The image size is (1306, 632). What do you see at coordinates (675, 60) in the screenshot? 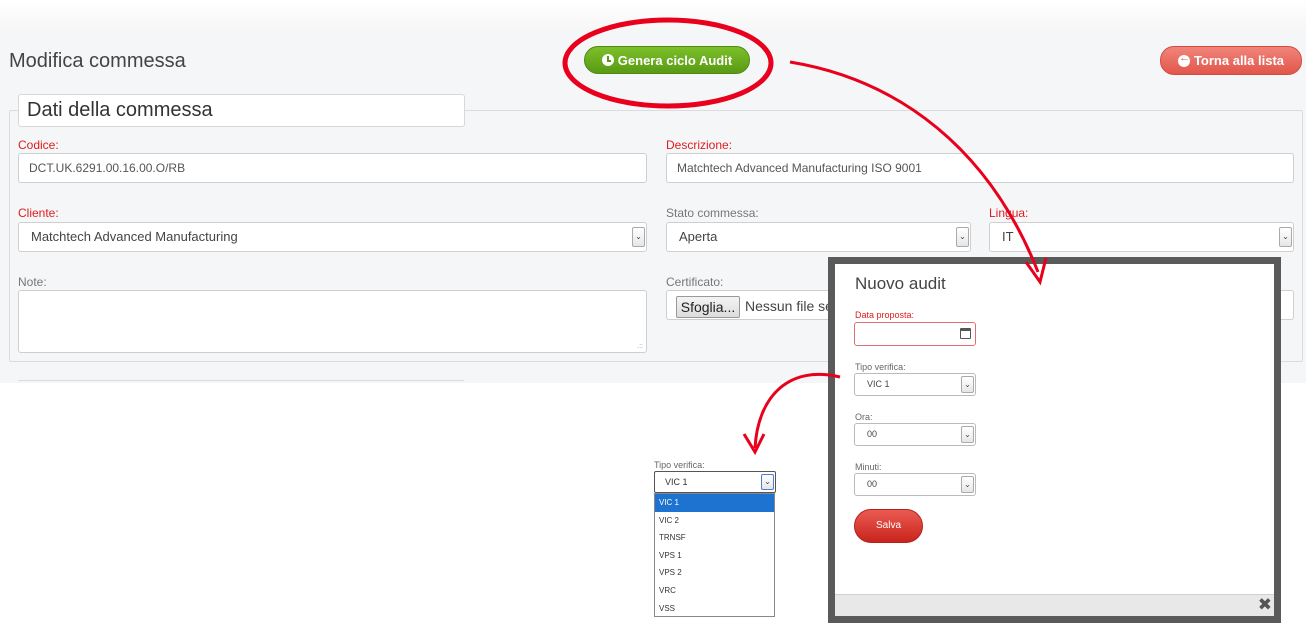
I see `generate-audit-cycle-label: Genera ciclo Audit` at bounding box center [675, 60].